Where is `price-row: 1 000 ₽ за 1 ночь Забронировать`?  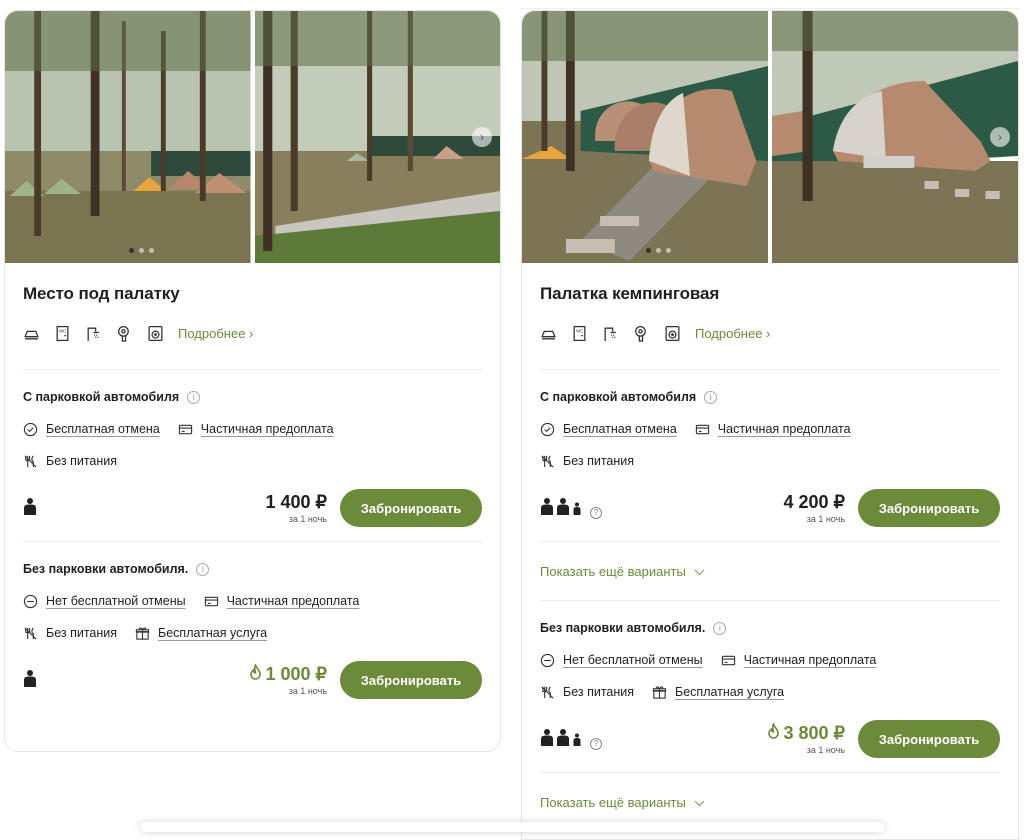 price-row: 1 000 ₽ за 1 ночь Забронировать is located at coordinates (252, 680).